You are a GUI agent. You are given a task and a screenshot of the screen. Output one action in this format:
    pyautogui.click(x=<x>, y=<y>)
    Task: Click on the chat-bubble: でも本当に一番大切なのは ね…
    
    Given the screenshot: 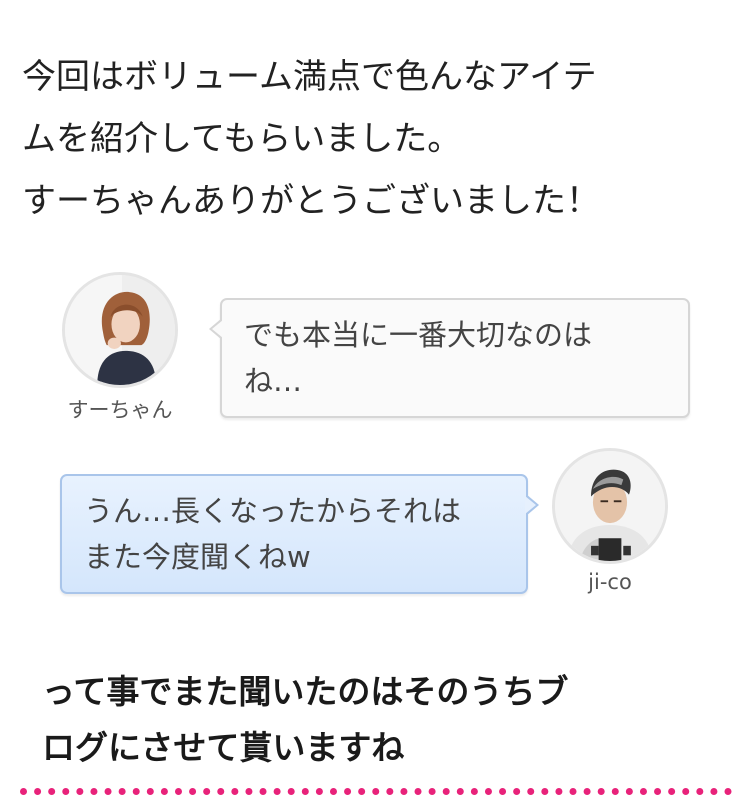 What is the action you would take?
    pyautogui.click(x=449, y=358)
    